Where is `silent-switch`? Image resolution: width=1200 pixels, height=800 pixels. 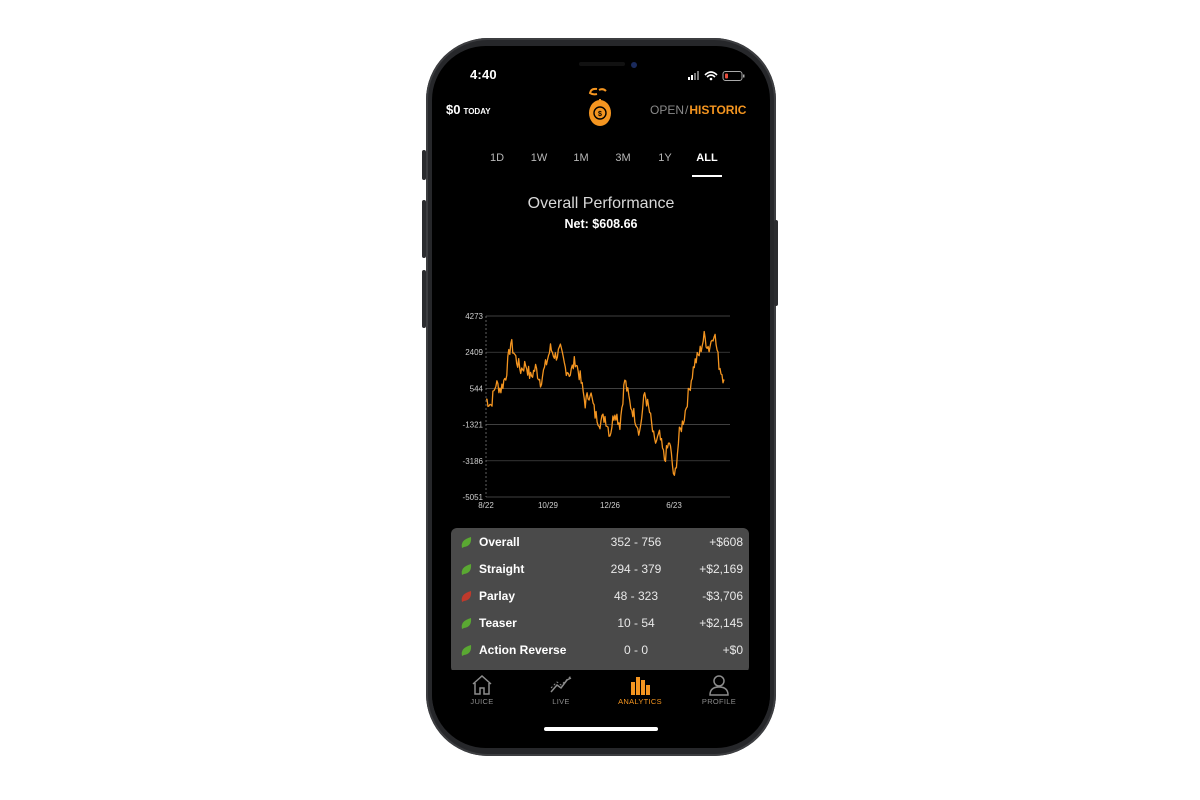 silent-switch is located at coordinates (424, 165).